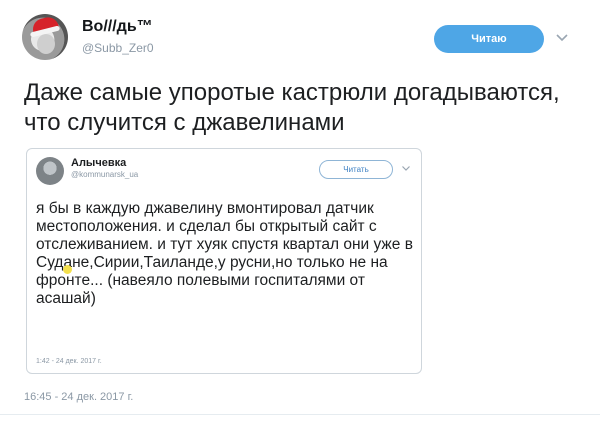 The image size is (600, 428). I want to click on tweet-timestamp: 16:45 - 24 дек. 2017 г., so click(78, 397).